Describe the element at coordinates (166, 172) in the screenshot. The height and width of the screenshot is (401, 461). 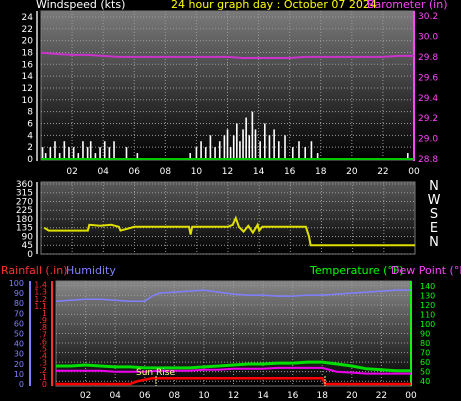
I see `wind-x-tick-label: 08` at that location.